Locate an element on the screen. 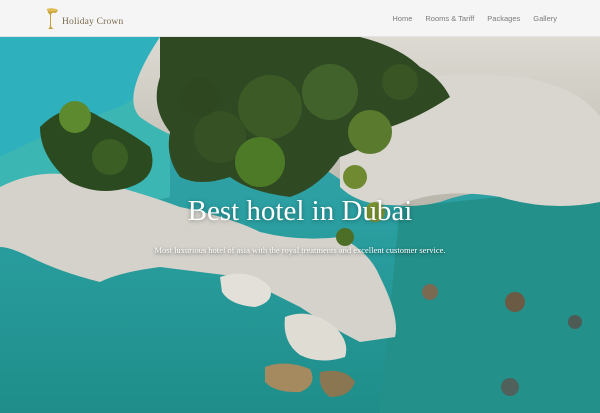  nav-home: Home is located at coordinates (402, 18).